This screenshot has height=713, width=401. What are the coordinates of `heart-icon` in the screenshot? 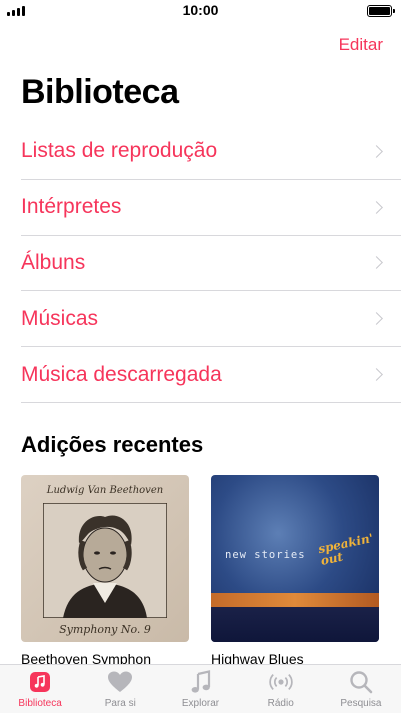 It's located at (120, 682).